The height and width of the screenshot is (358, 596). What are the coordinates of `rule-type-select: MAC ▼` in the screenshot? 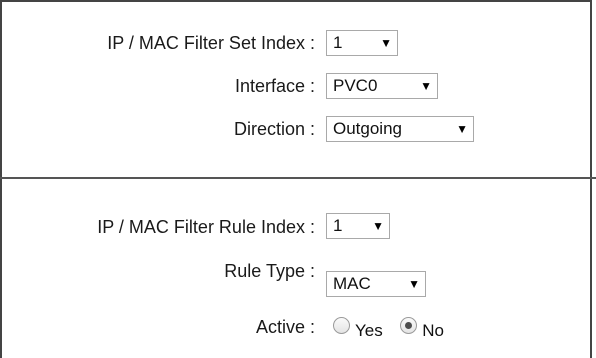 It's located at (376, 284).